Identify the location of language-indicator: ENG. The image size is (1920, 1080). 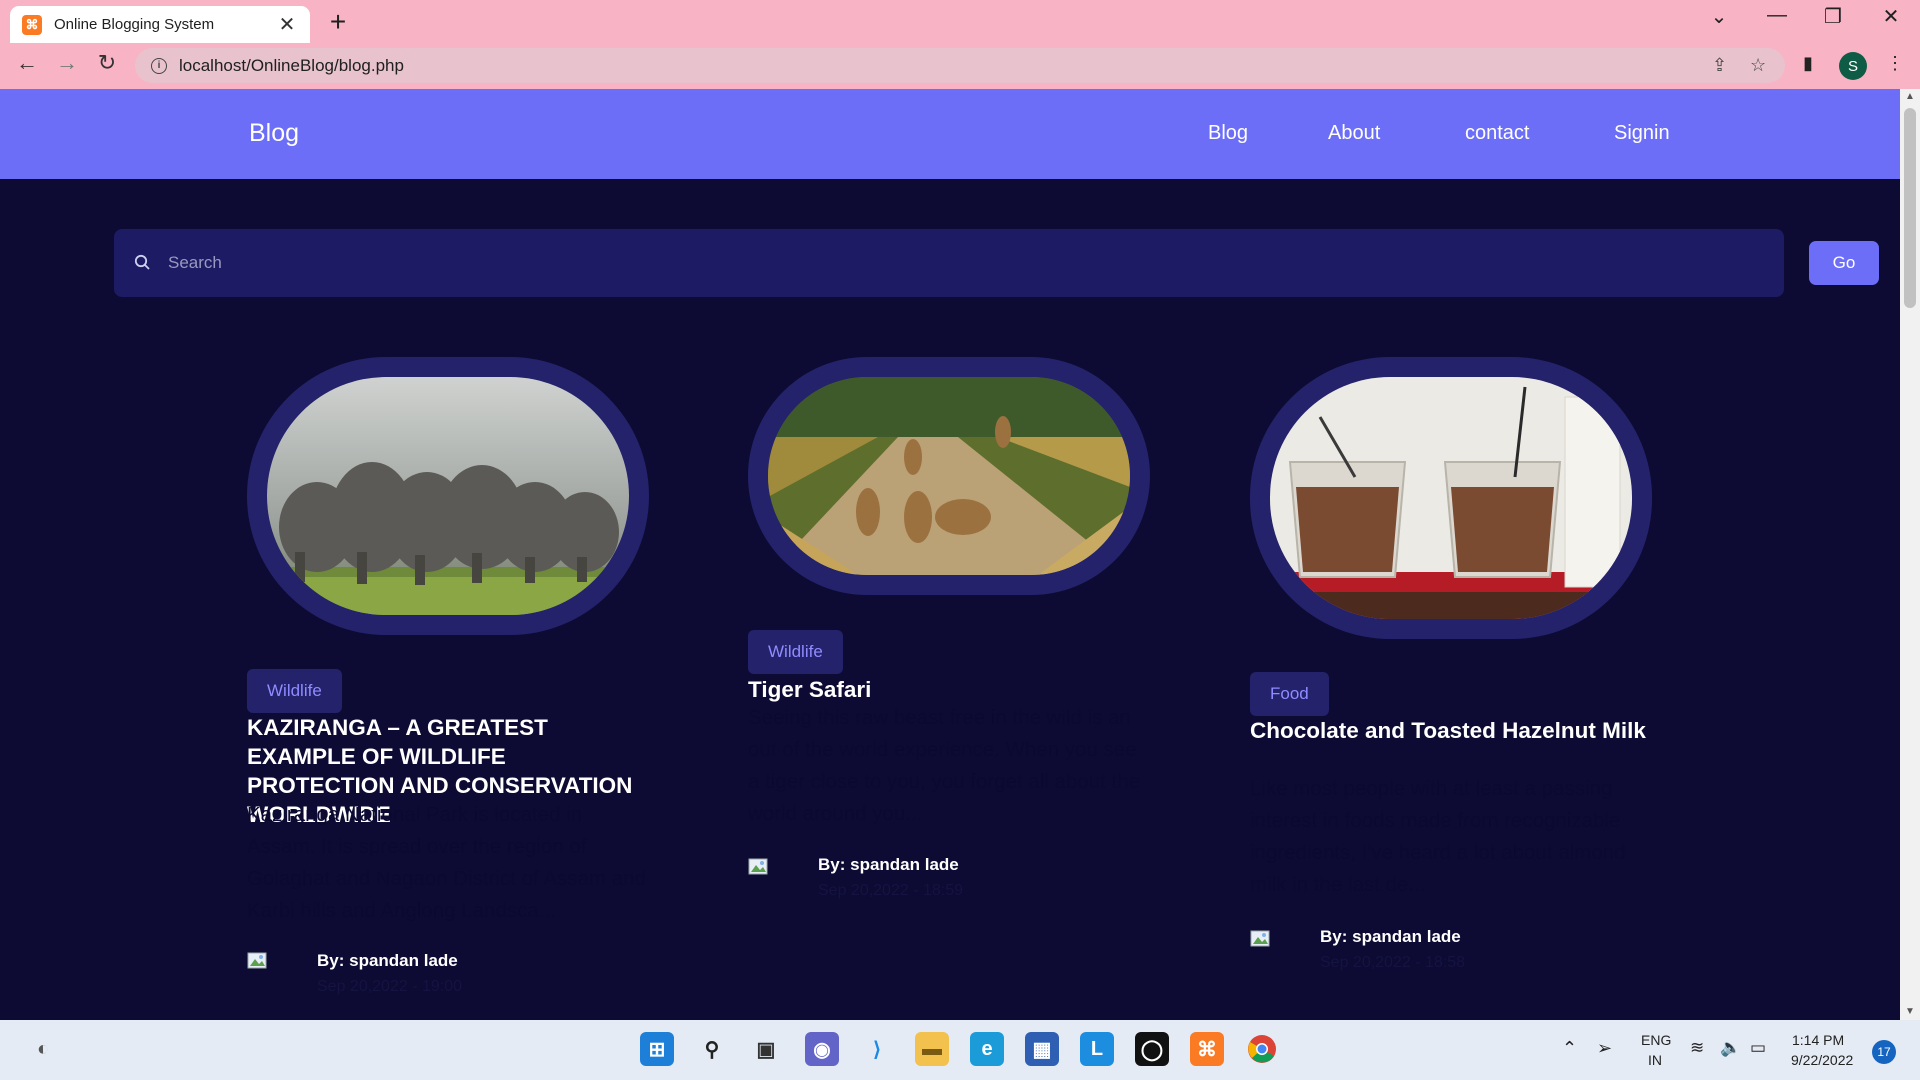
(1656, 1040).